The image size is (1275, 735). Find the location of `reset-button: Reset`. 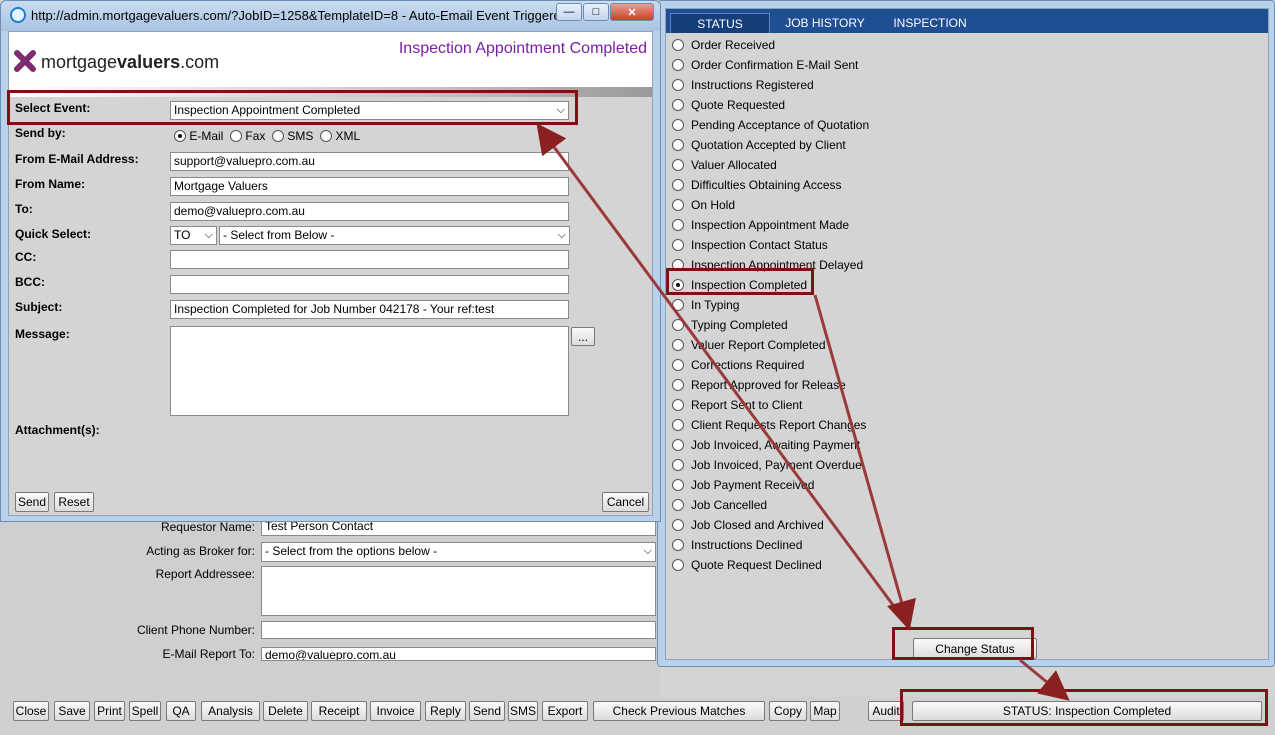

reset-button: Reset is located at coordinates (74, 502).